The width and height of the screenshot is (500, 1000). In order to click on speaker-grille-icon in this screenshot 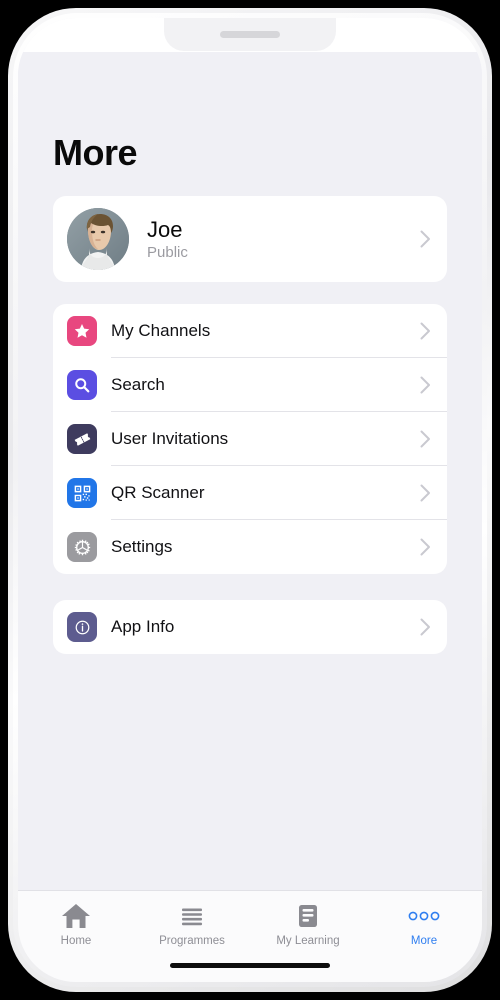, I will do `click(250, 34)`.